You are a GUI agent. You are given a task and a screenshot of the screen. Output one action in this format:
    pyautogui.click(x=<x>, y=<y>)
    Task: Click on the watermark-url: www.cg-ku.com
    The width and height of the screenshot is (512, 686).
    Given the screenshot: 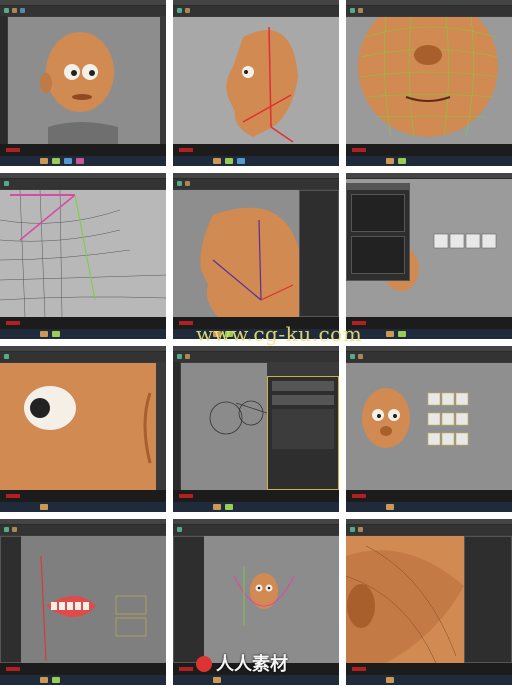 What is the action you would take?
    pyautogui.click(x=279, y=334)
    